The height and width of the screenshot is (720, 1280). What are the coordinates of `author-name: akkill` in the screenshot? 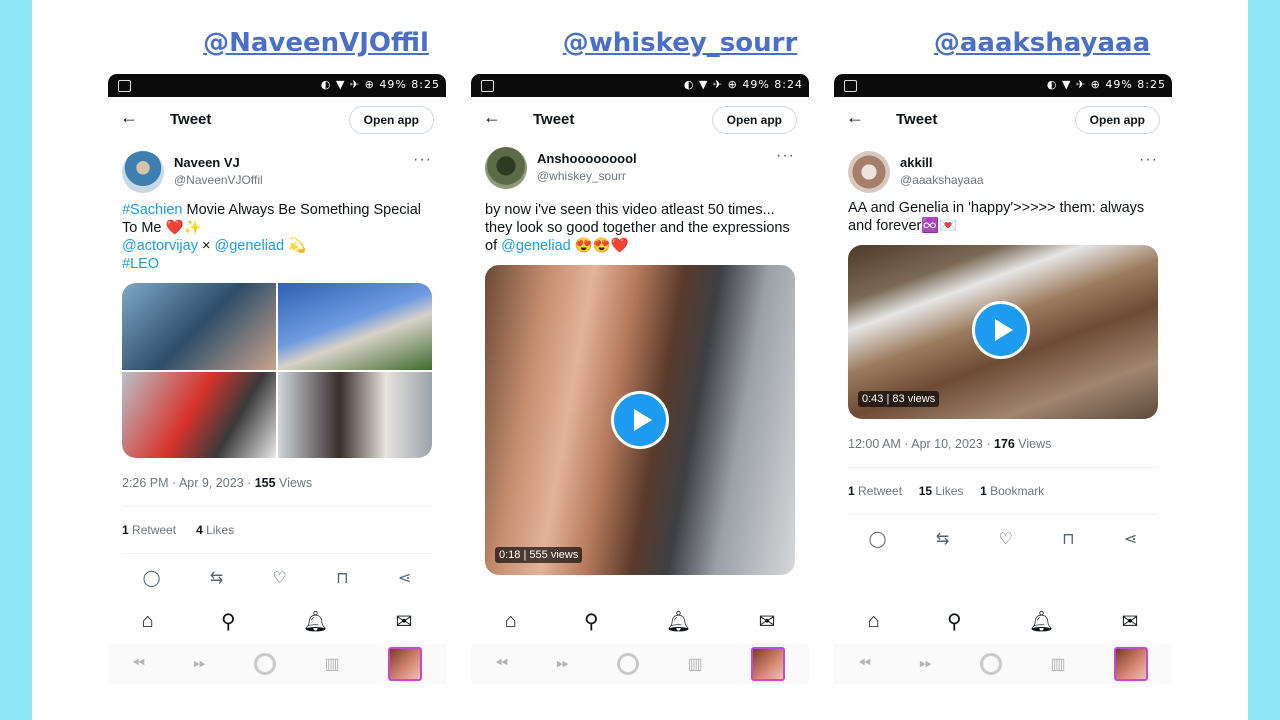 It's located at (916, 162).